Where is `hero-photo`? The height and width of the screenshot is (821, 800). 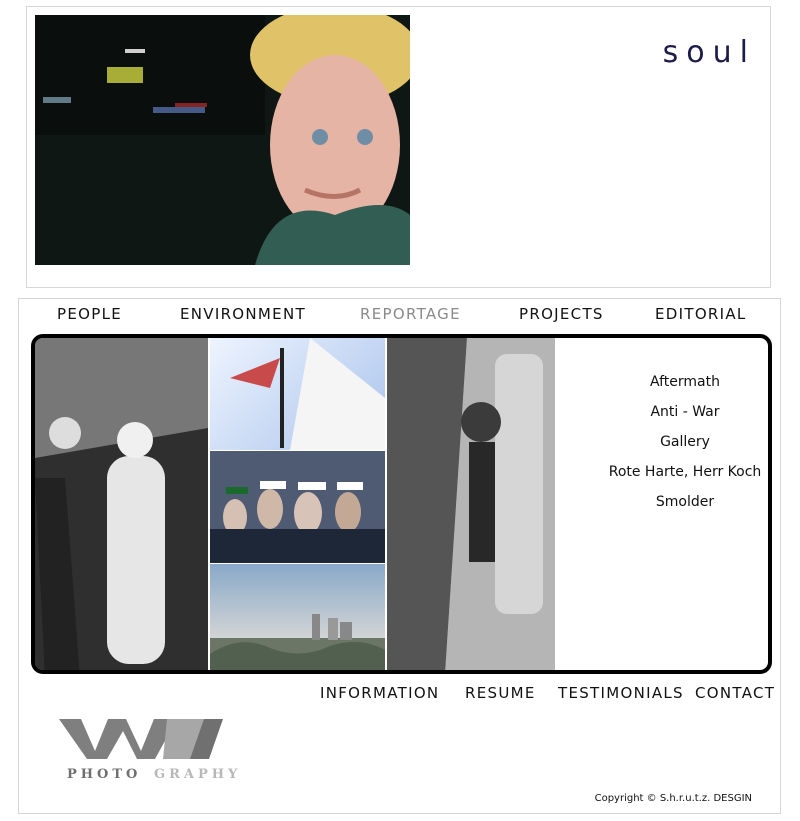
hero-photo is located at coordinates (222, 140).